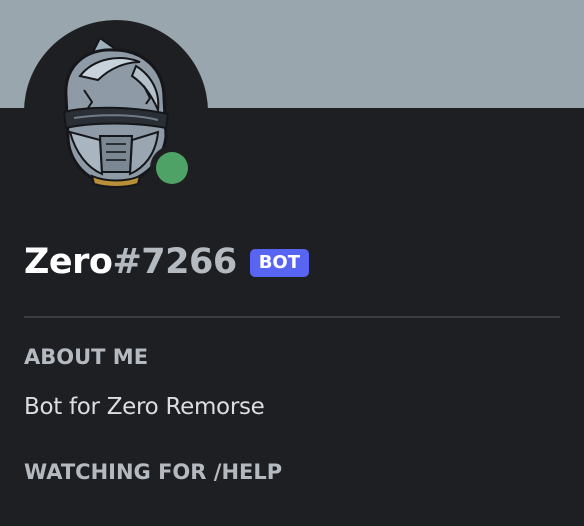  What do you see at coordinates (86, 357) in the screenshot?
I see `about-me-heading: ABOUT ME` at bounding box center [86, 357].